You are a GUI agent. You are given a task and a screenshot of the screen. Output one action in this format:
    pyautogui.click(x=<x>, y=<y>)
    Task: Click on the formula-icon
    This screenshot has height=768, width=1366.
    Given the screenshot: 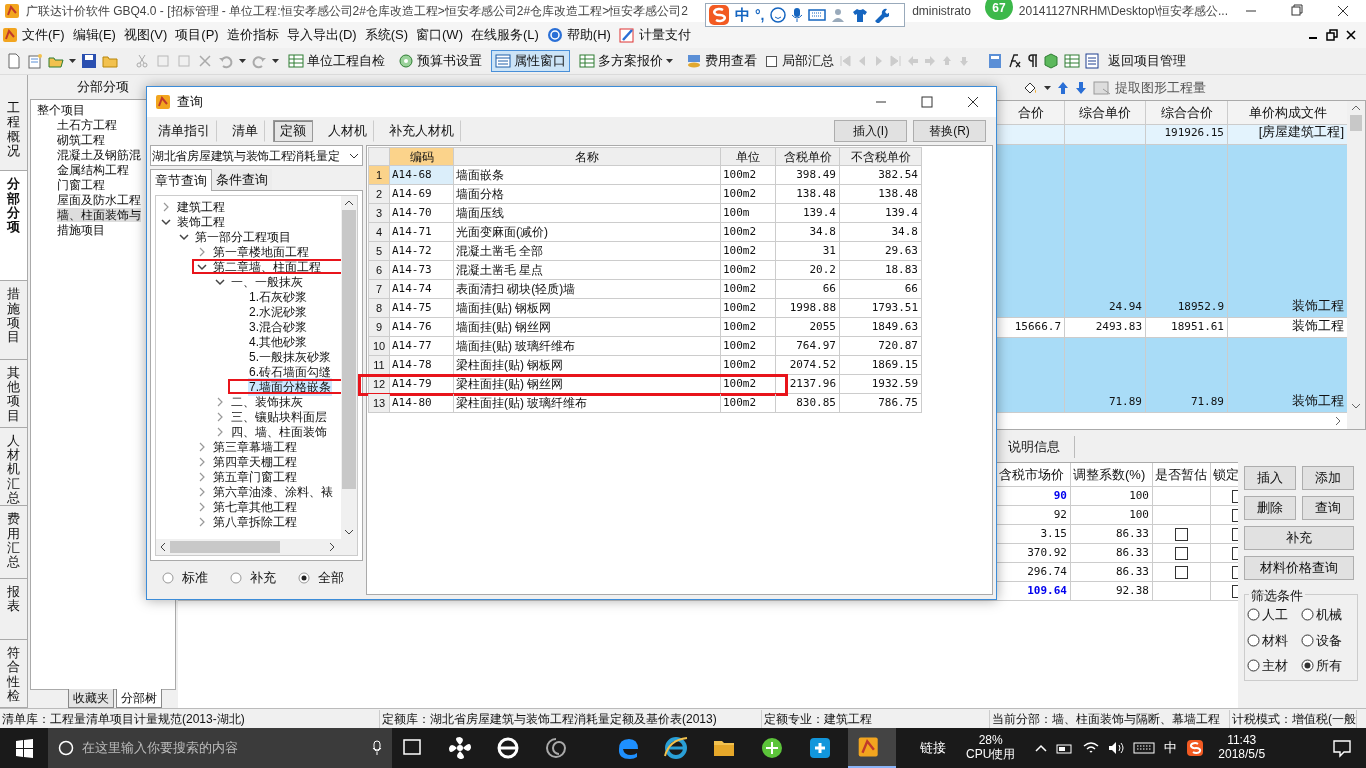 What is the action you would take?
    pyautogui.click(x=1014, y=61)
    